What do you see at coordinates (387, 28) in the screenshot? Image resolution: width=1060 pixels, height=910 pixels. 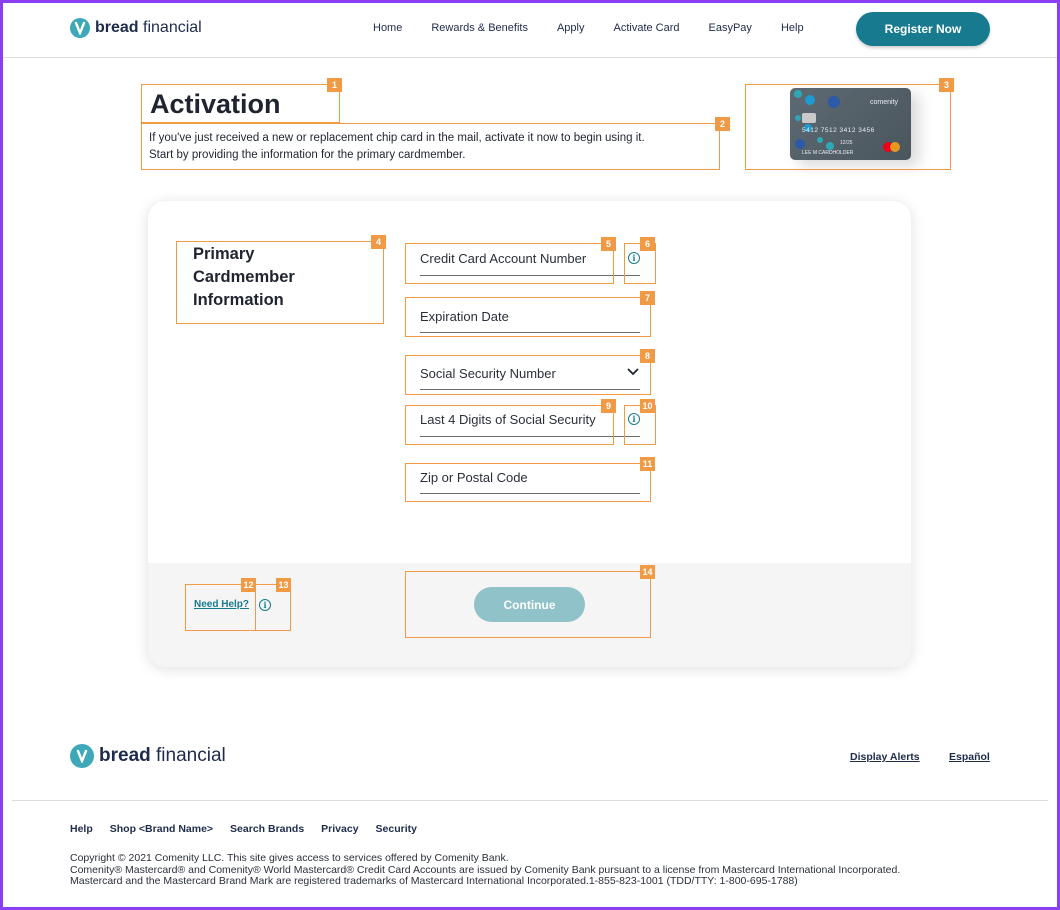 I see `nav-home: Home` at bounding box center [387, 28].